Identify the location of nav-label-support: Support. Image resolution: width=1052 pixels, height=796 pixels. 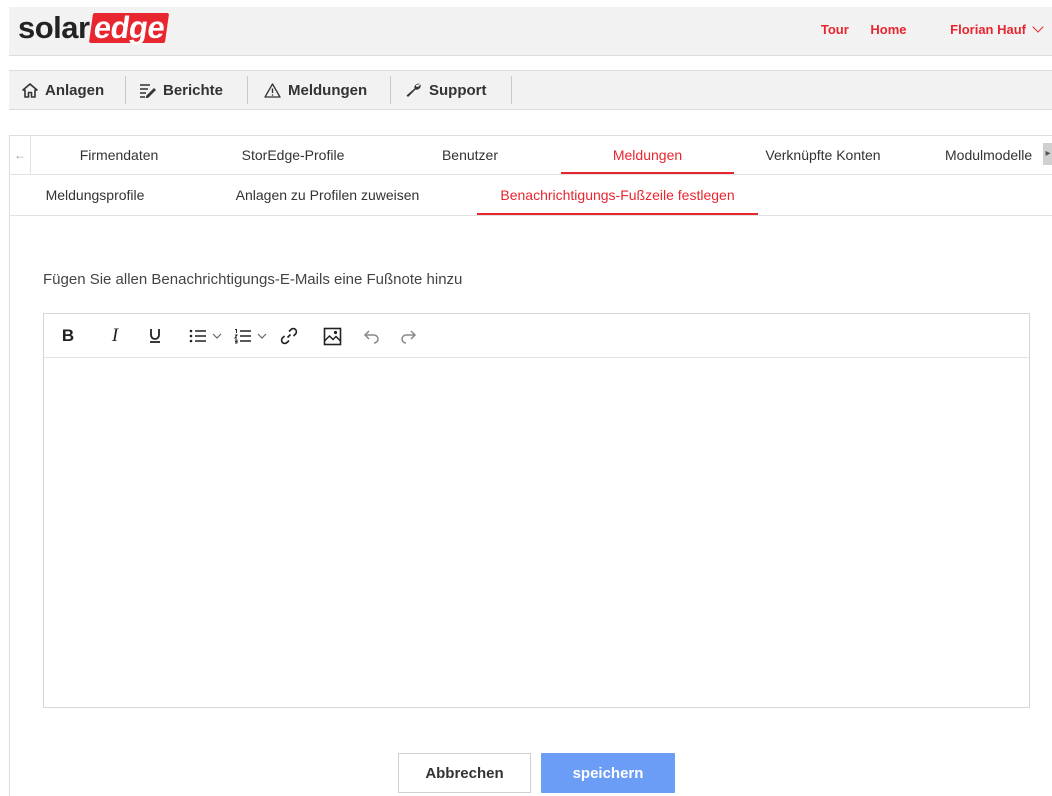
(458, 90).